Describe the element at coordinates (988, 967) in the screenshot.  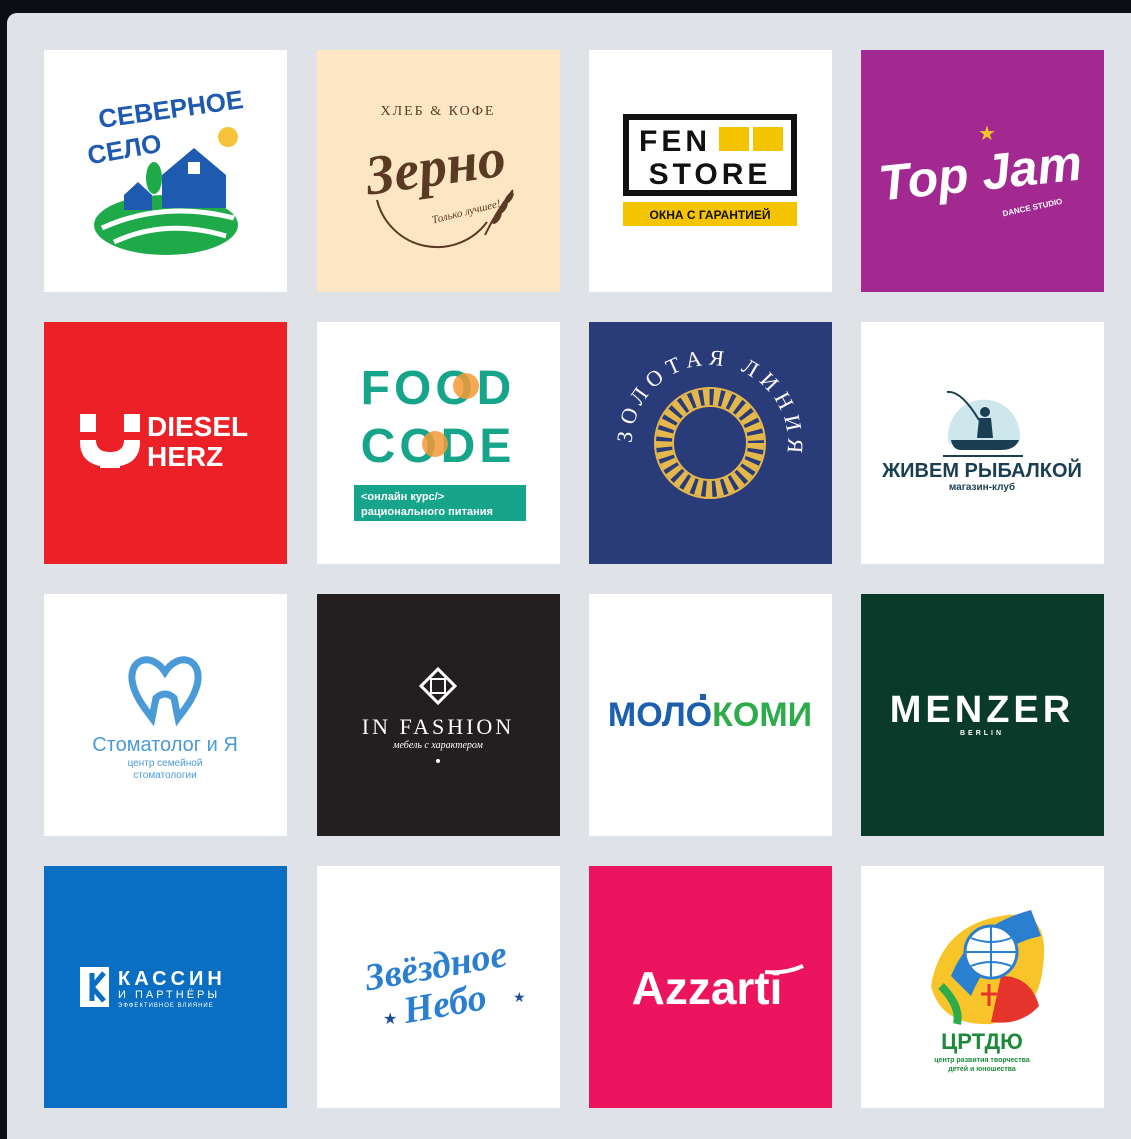
I see `globe-figure-icon` at that location.